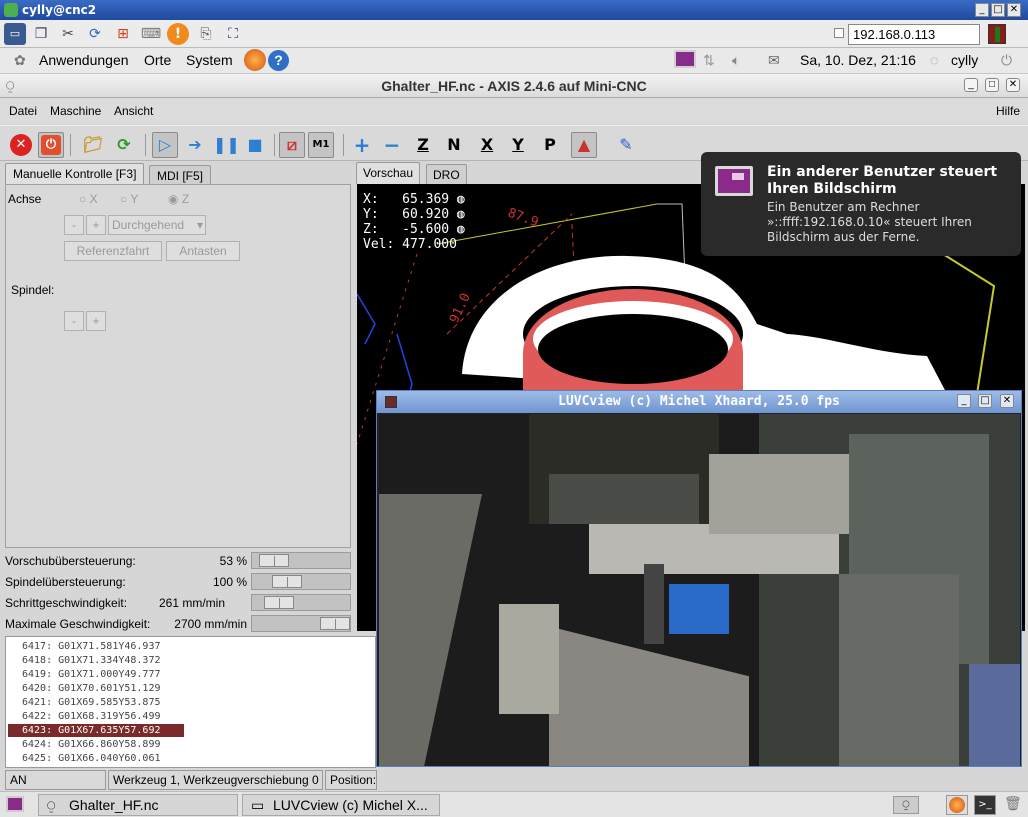 The height and width of the screenshot is (817, 1028). I want to click on vnc-options-icon: ▭, so click(15, 34).